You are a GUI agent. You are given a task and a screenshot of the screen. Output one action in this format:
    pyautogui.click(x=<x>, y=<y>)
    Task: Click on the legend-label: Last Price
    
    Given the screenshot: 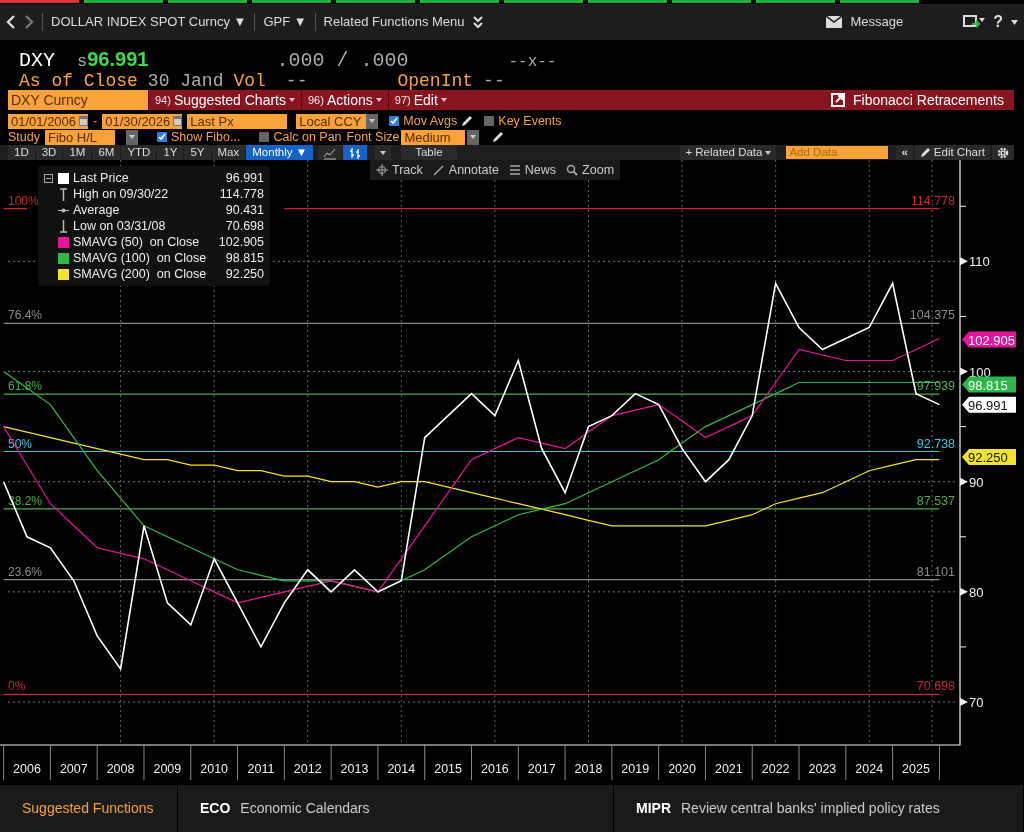 What is the action you would take?
    pyautogui.click(x=101, y=178)
    